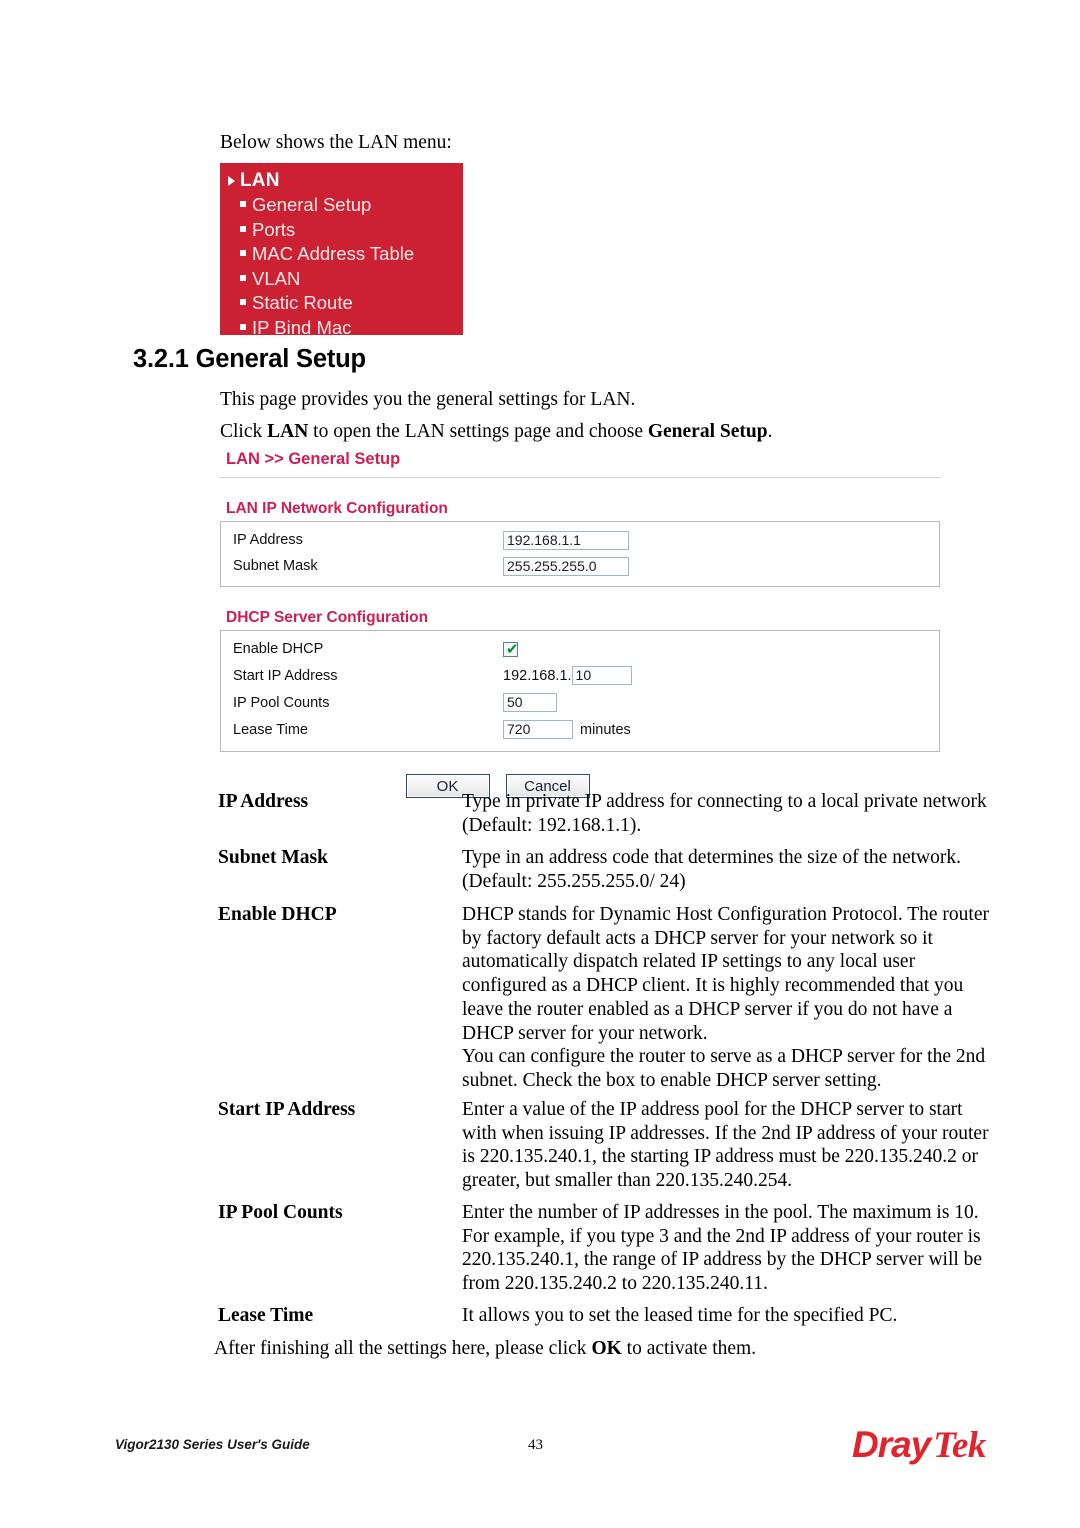 Image resolution: width=1080 pixels, height=1528 pixels. What do you see at coordinates (244, 431) in the screenshot?
I see `para2-part1: Click` at bounding box center [244, 431].